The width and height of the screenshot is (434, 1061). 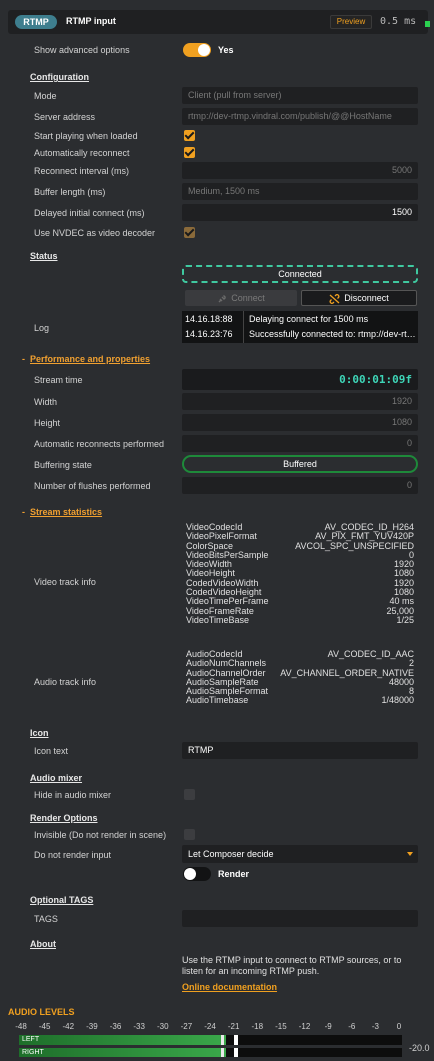 I want to click on connect-button-label: Connect, so click(x=248, y=298).